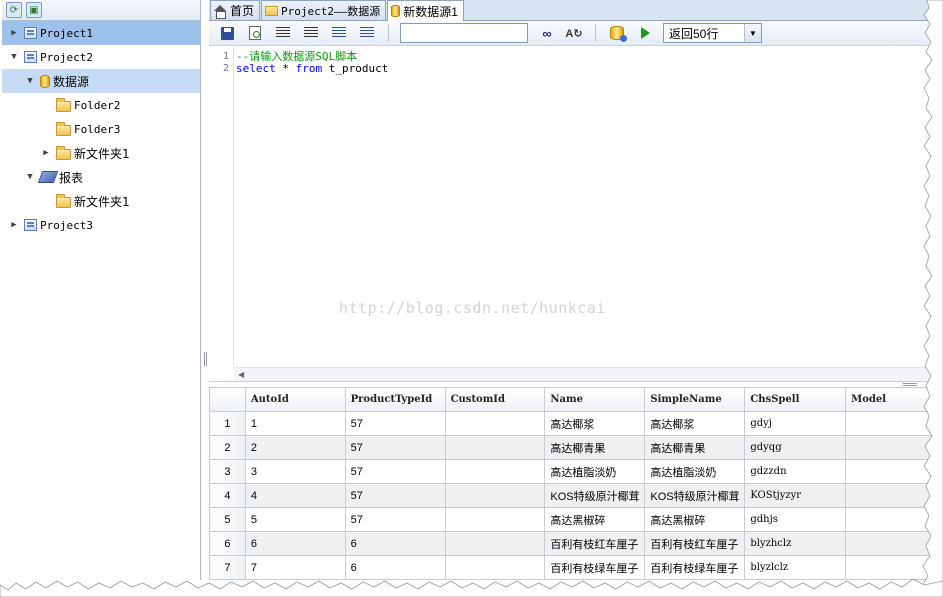 This screenshot has width=943, height=597. I want to click on tree-node: ▼ Project2, so click(101, 57).